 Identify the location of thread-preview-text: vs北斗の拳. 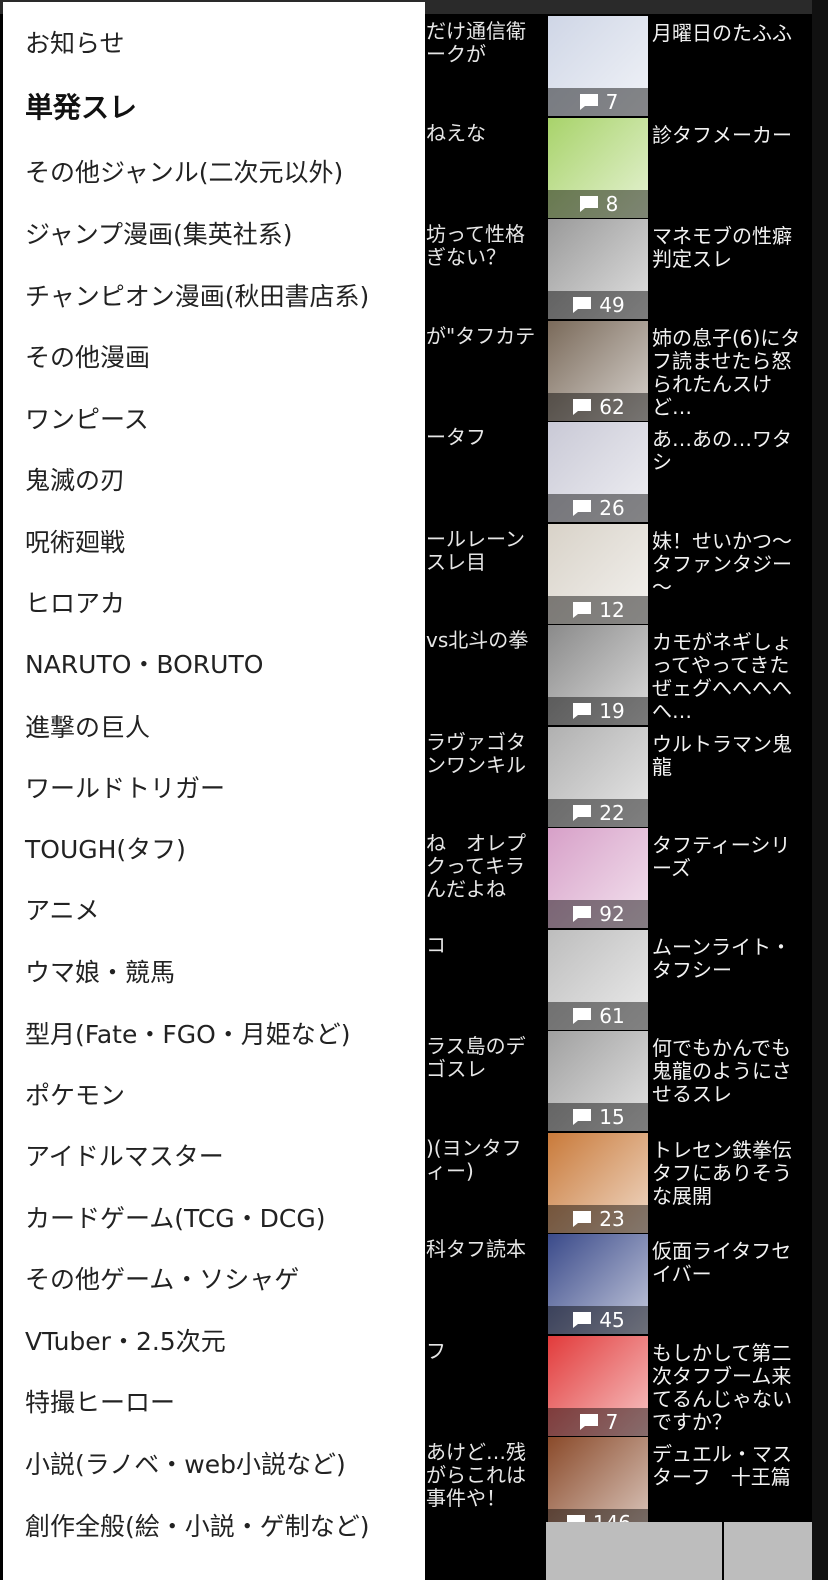
(477, 640).